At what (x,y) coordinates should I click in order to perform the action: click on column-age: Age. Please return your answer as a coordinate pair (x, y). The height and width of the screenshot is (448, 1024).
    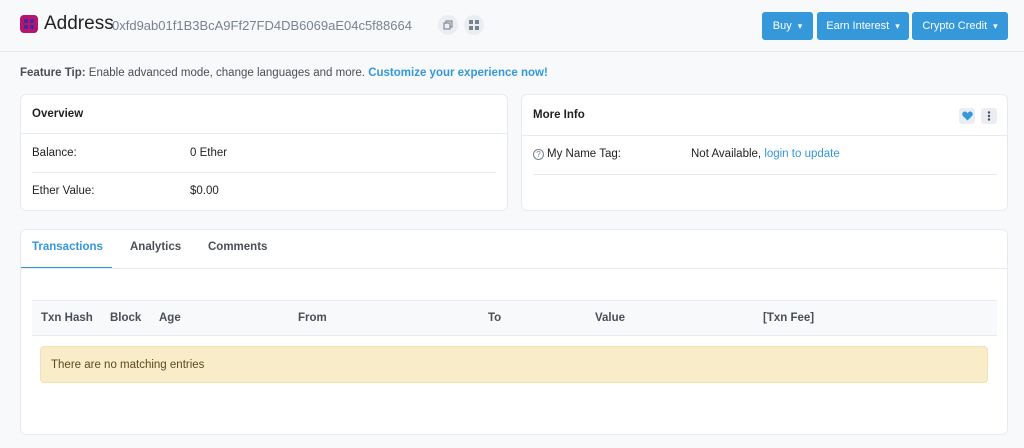
    Looking at the image, I should click on (170, 318).